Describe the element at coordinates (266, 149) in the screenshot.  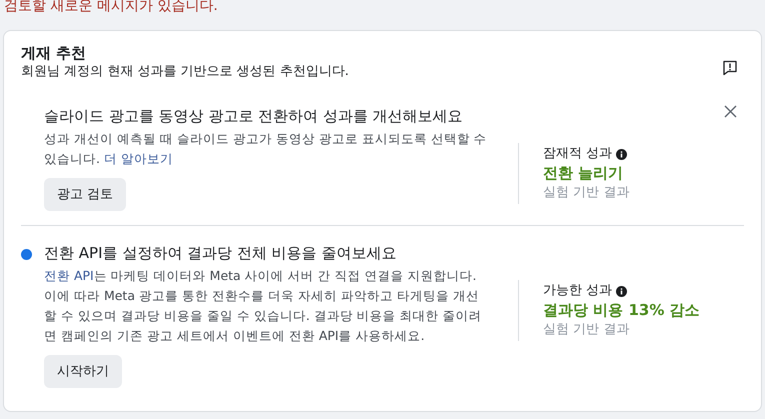
I see `recommendation-description: 성과 개선이 예측될 때 슬라이드 광고가 동영상 광고로 표시되도록 선택할 수 있습니다. 더 알아보기` at that location.